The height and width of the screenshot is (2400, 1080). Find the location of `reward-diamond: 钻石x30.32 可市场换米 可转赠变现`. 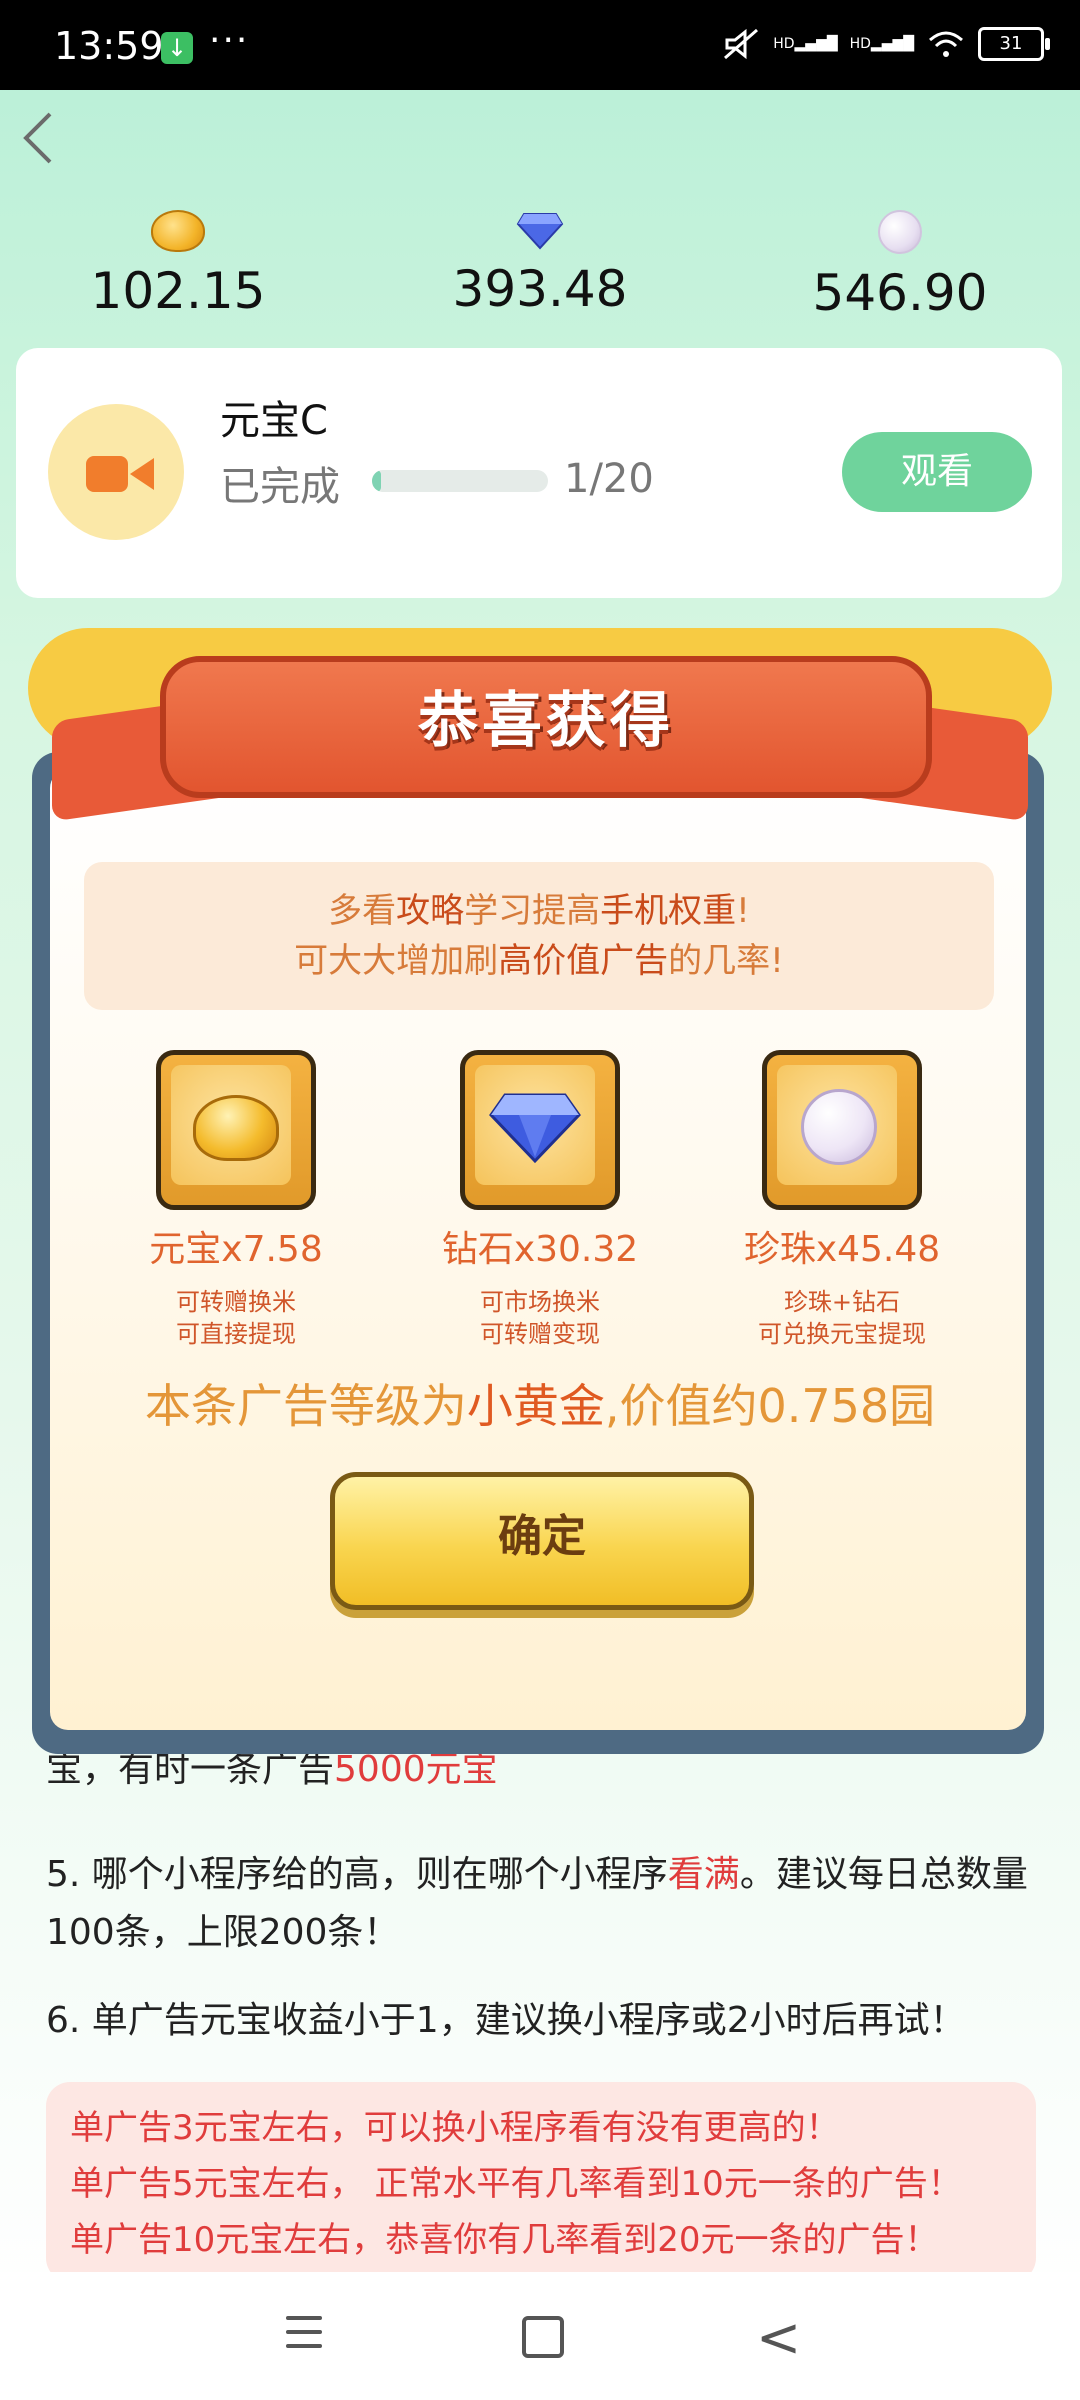

reward-diamond: 钻石x30.32 可市场换米 可转赠变现 is located at coordinates (540, 1200).